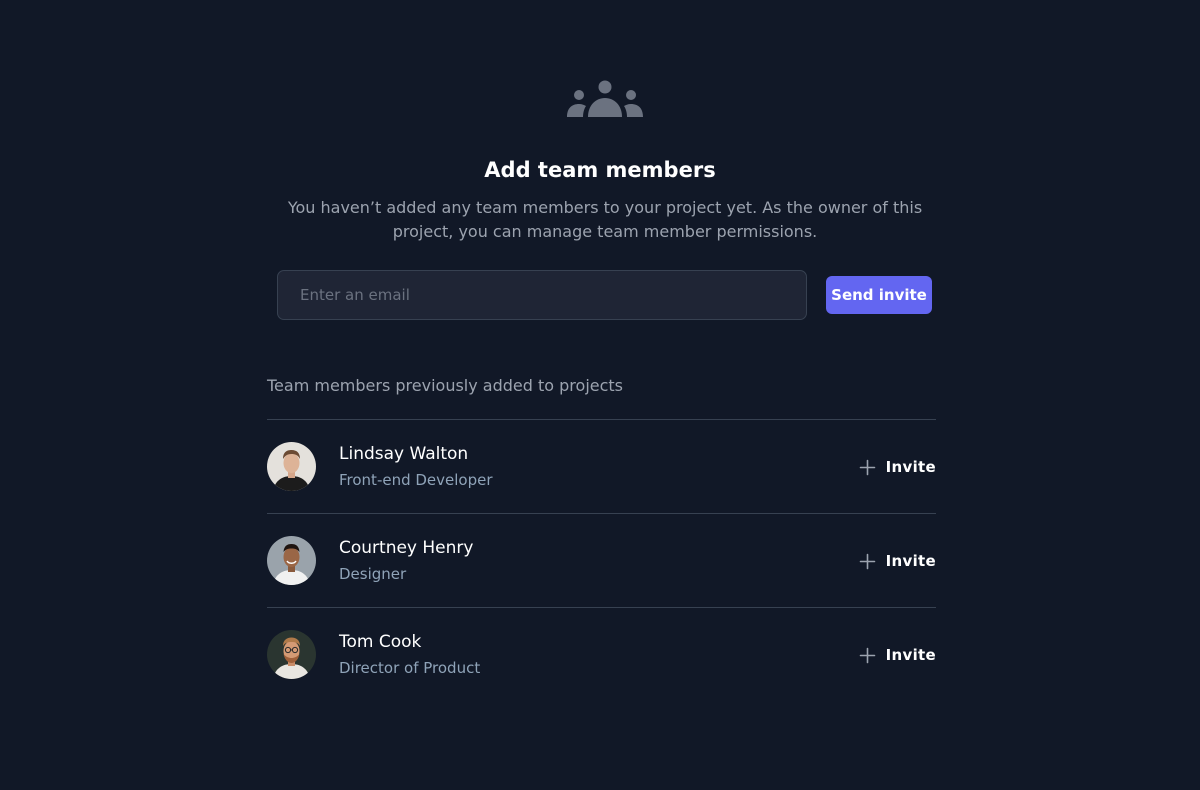  Describe the element at coordinates (542, 295) in the screenshot. I see `email-input` at that location.